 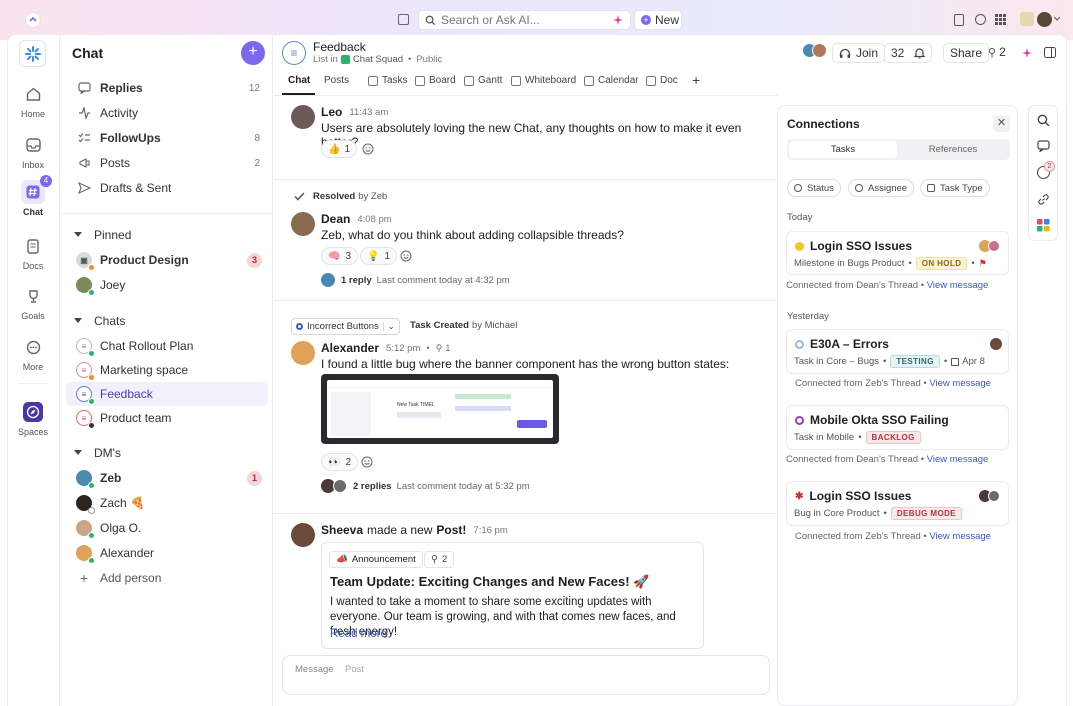 I want to click on filter-assignee: Assignee, so click(x=881, y=188).